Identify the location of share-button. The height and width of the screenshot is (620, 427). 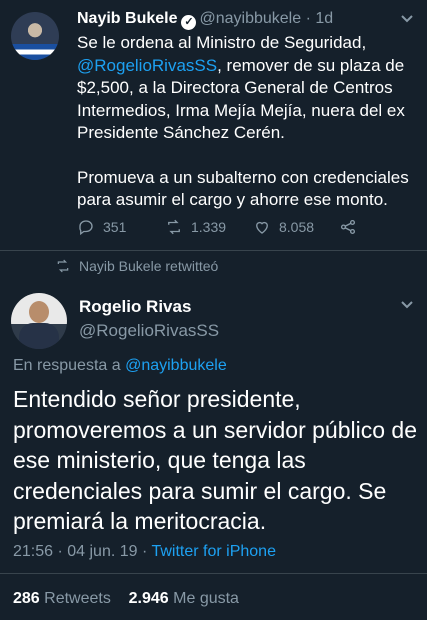
(348, 227).